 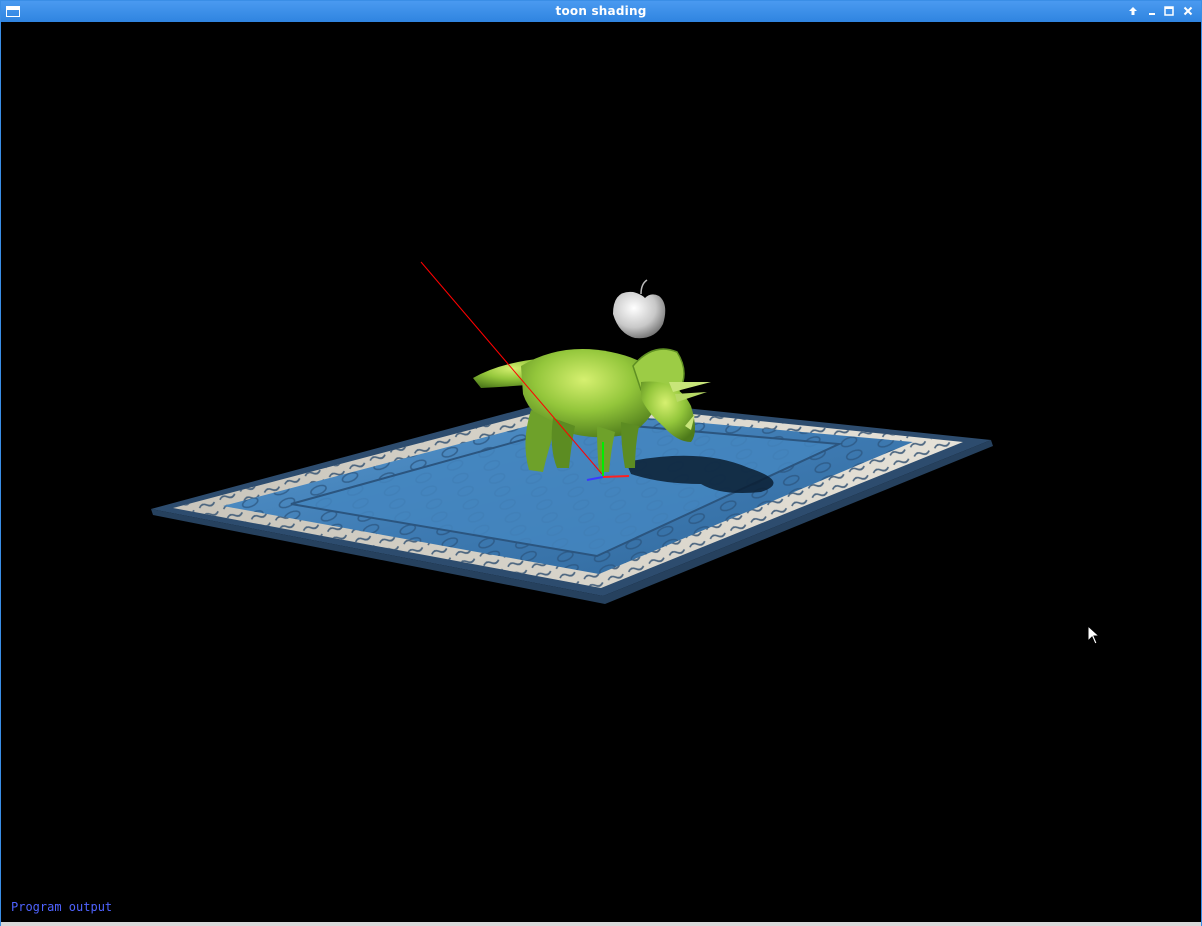 I want to click on close-button, so click(x=1188, y=11).